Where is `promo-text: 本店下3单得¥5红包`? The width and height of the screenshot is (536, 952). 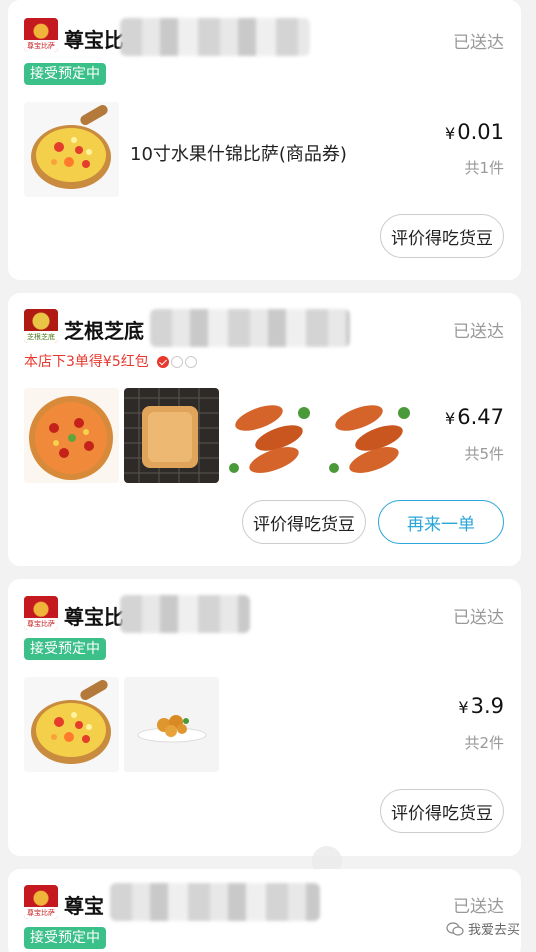 promo-text: 本店下3单得¥5红包 is located at coordinates (111, 361).